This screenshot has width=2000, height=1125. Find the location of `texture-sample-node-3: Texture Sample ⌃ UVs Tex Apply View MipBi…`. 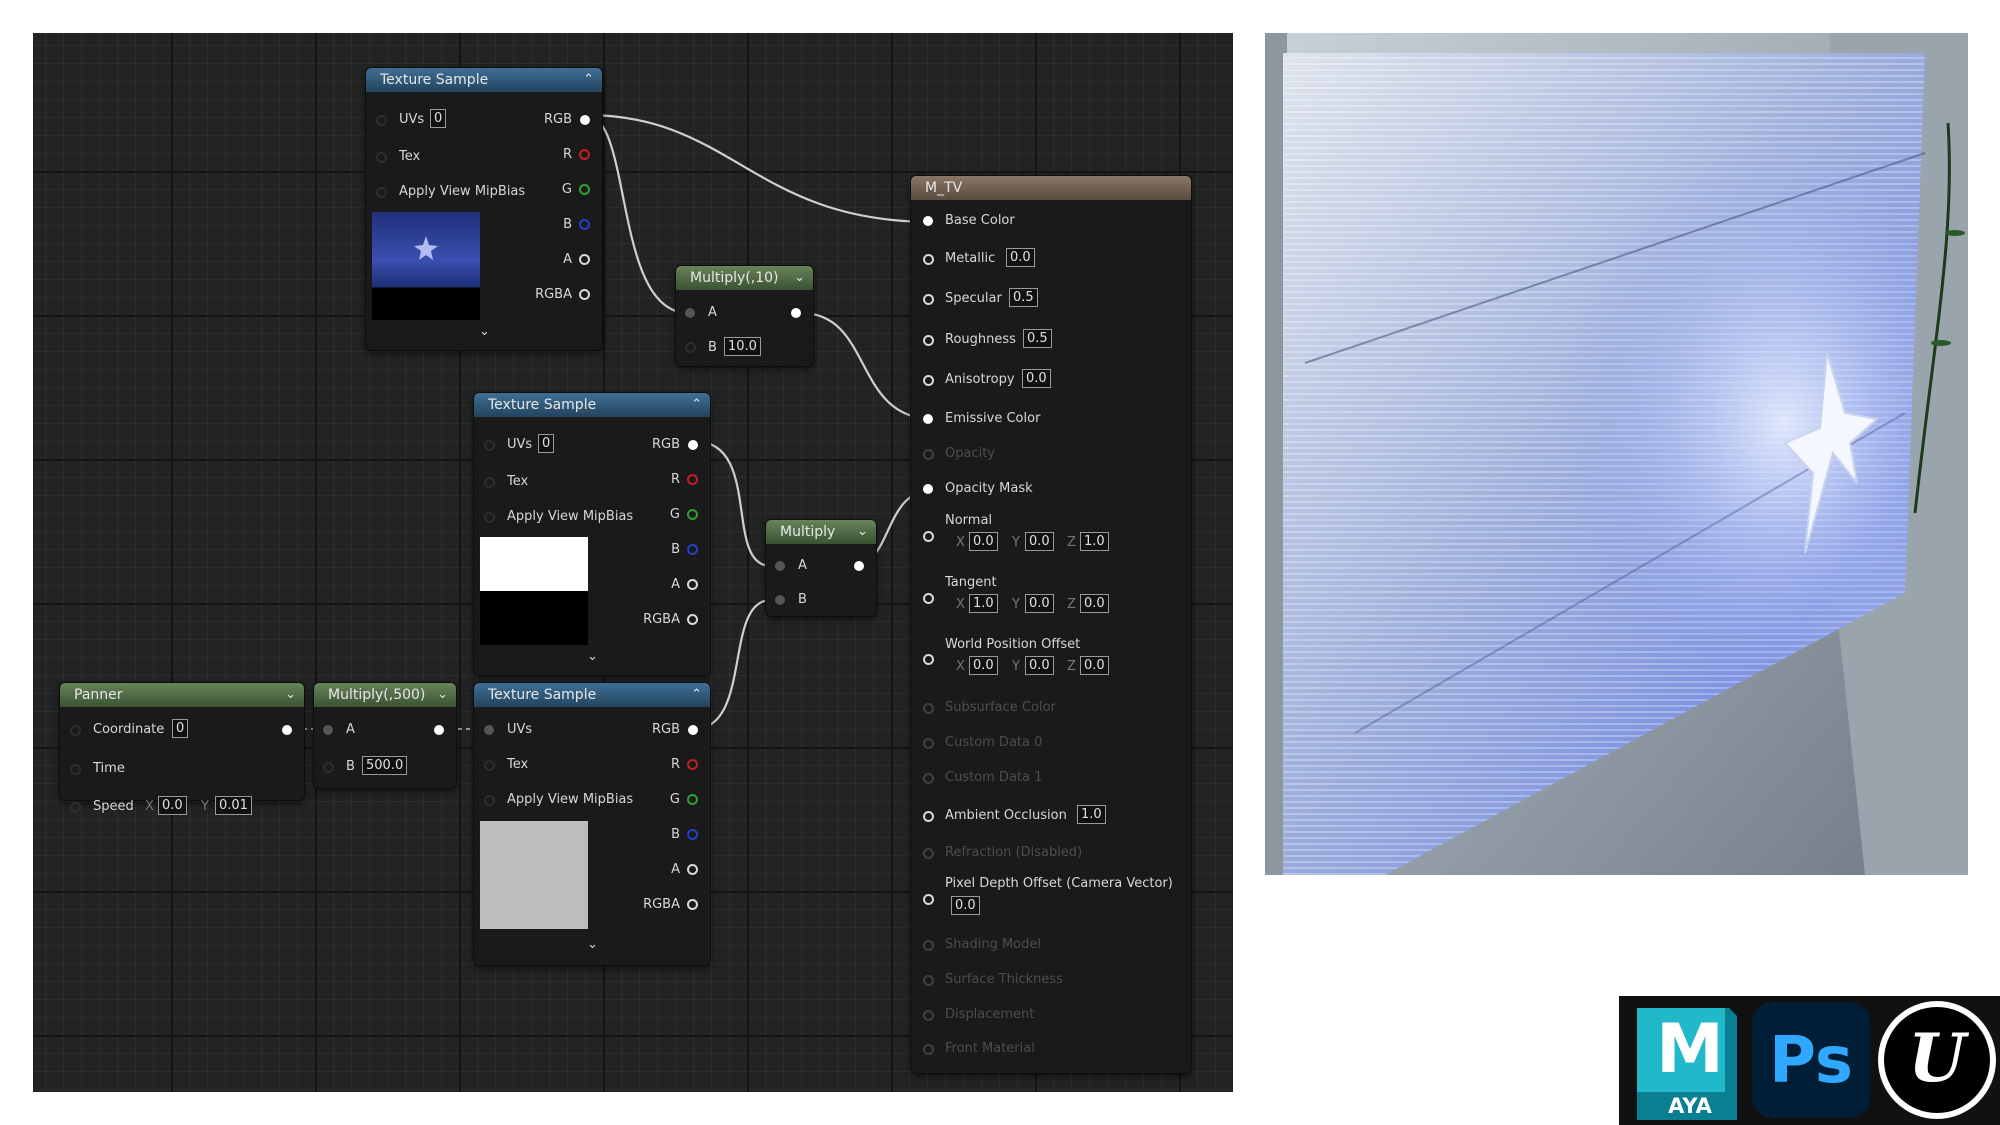

texture-sample-node-3: Texture Sample ⌃ UVs Tex Apply View MipBi… is located at coordinates (592, 824).